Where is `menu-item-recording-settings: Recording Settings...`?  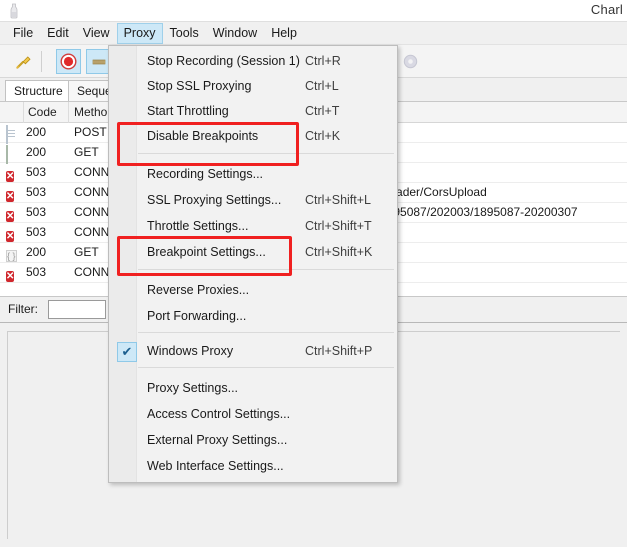 menu-item-recording-settings: Recording Settings... is located at coordinates (253, 175).